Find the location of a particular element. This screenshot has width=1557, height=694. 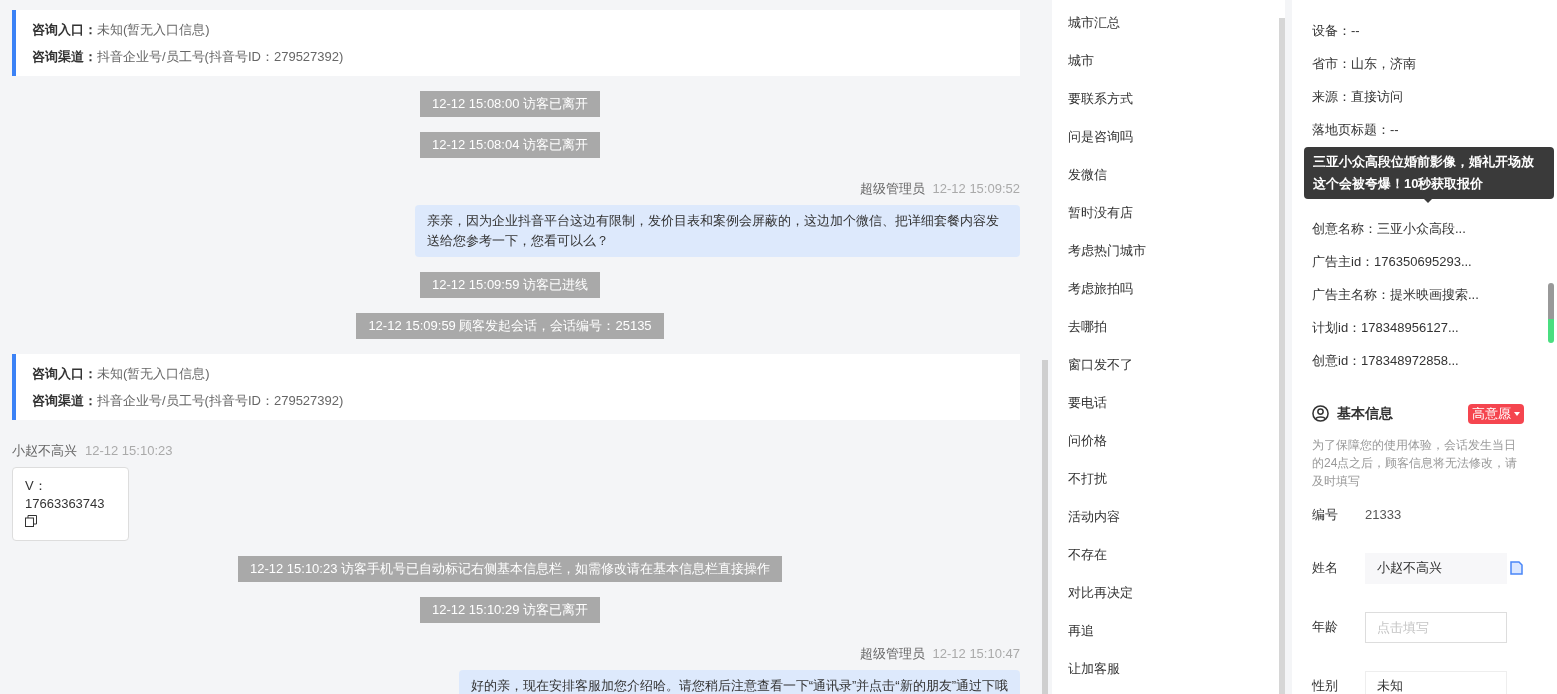

quick-reply-item: 问是咨询吗 is located at coordinates (1173, 137).